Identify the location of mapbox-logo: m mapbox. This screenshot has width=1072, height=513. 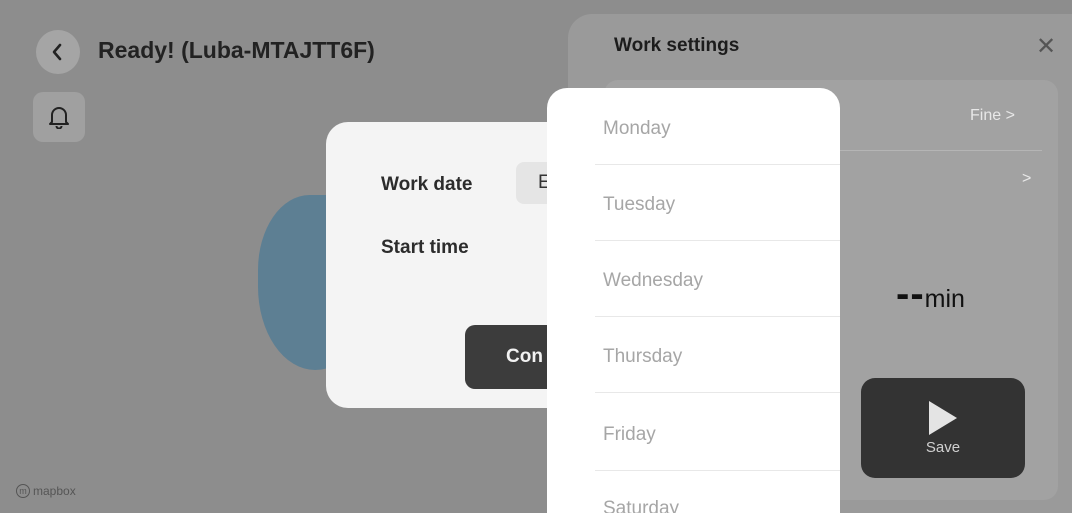
(46, 491).